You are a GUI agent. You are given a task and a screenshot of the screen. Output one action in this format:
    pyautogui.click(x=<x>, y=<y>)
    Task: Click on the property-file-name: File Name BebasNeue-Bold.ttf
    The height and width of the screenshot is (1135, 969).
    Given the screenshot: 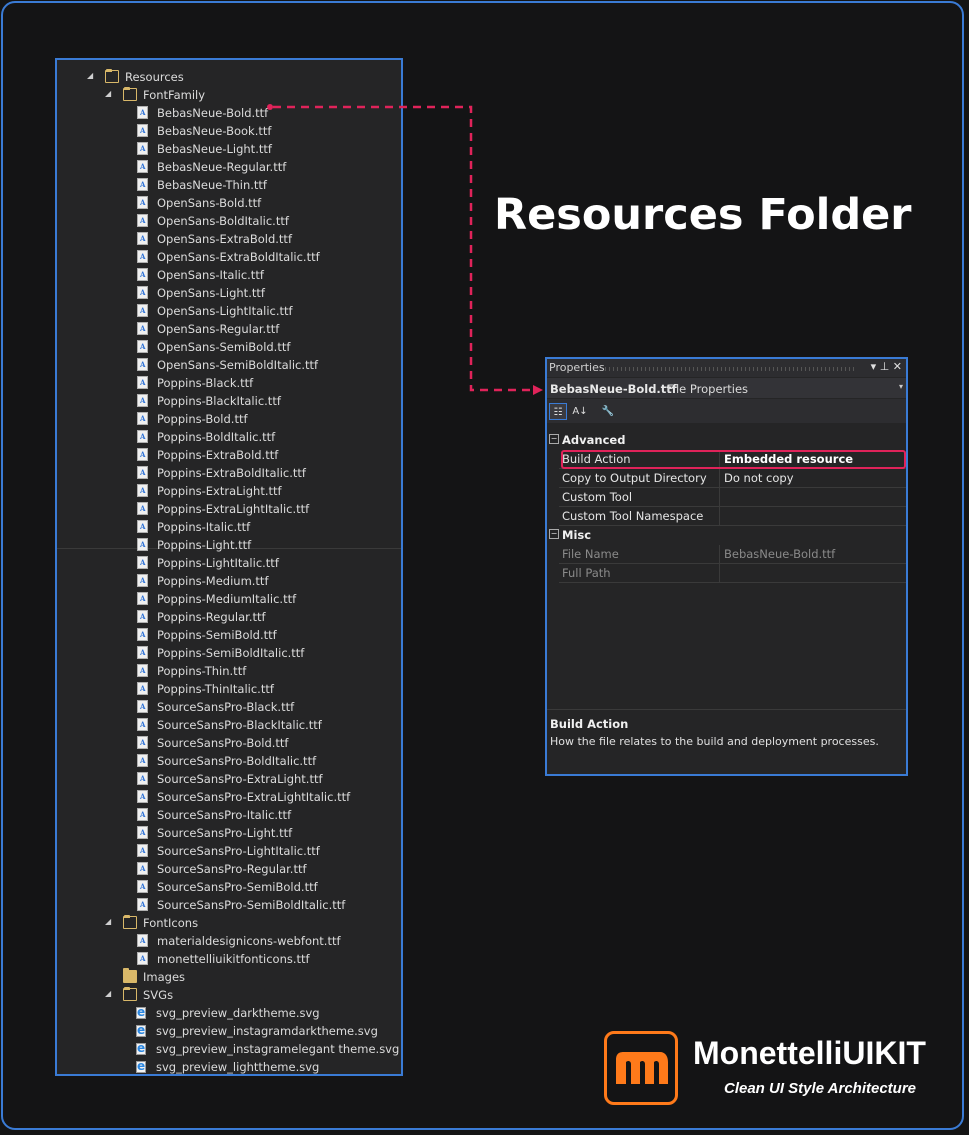 What is the action you would take?
    pyautogui.click(x=732, y=554)
    